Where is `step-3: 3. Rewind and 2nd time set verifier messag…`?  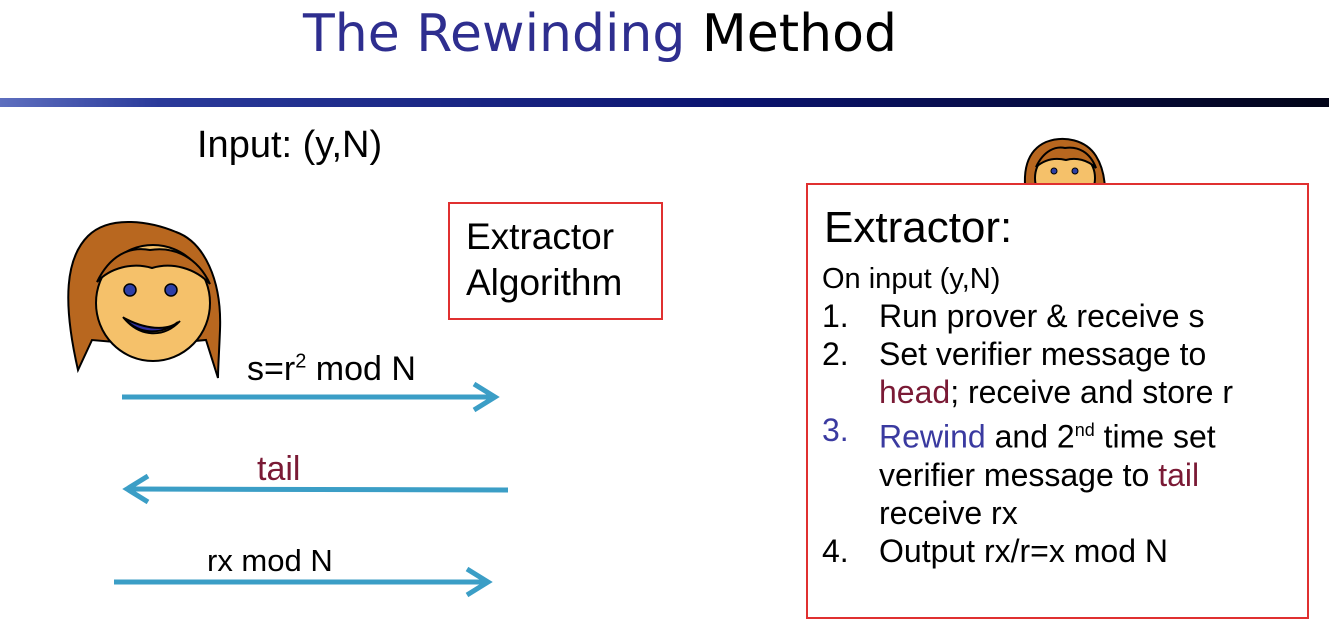
step-3: 3. Rewind and 2nd time set verifier messag… is located at coordinates (1027, 471).